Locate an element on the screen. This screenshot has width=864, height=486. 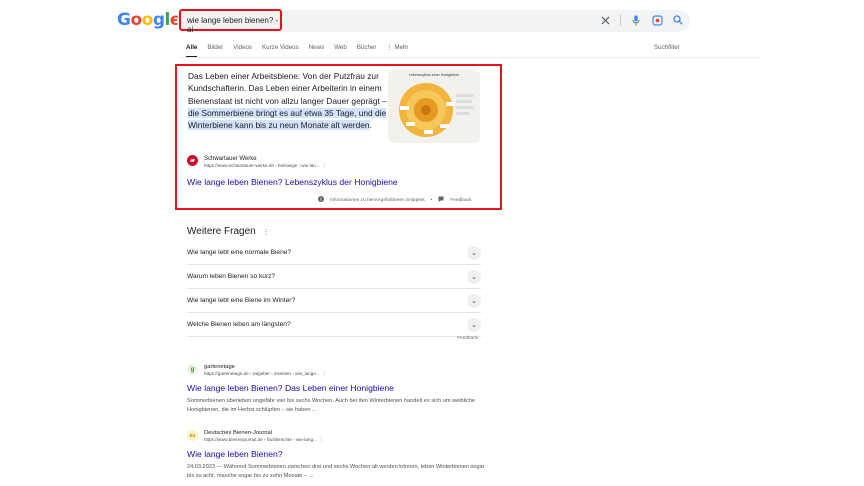
search-input: wie lange leben bienen? -ai is located at coordinates (230, 21).